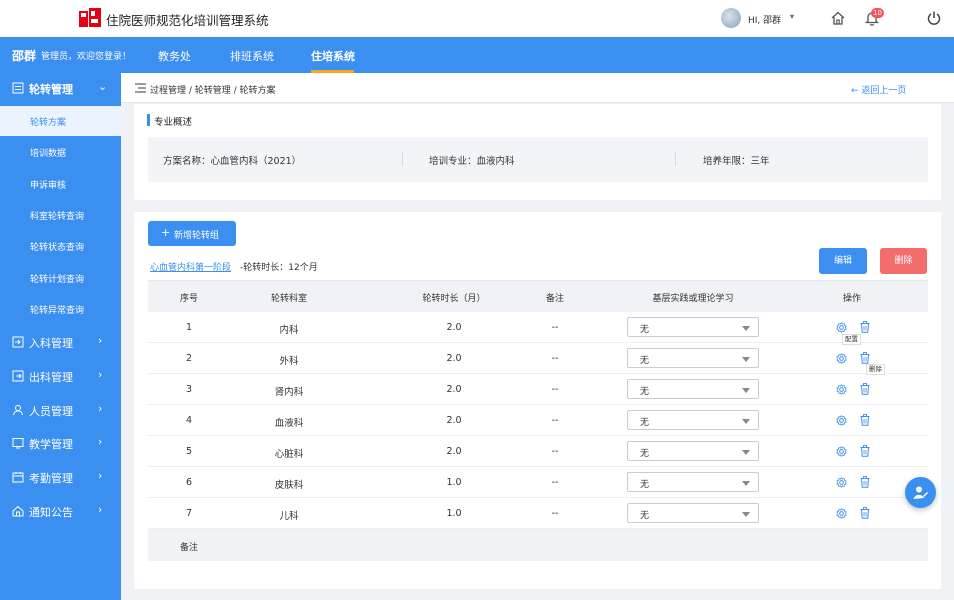 The height and width of the screenshot is (600, 954). What do you see at coordinates (86, 57) in the screenshot?
I see `welcome-text: 管理员，欢迎您登录！` at bounding box center [86, 57].